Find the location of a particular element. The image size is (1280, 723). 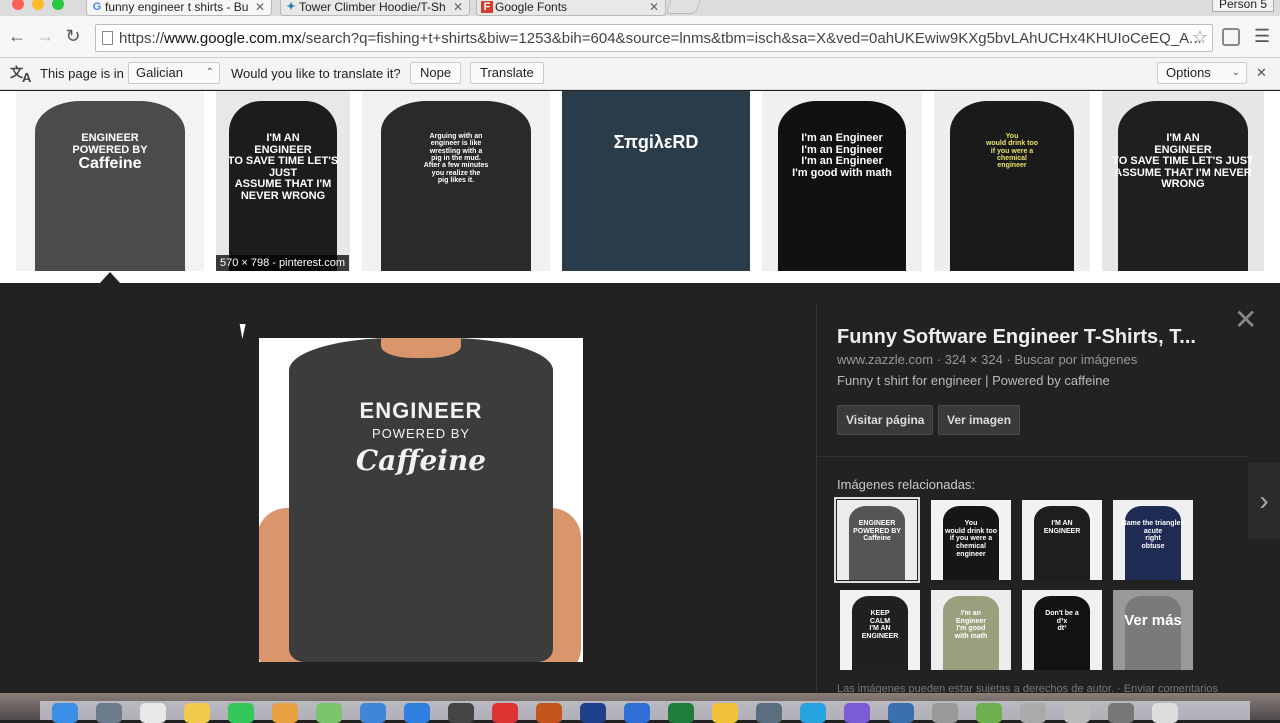

fonts-favicon-icon: F is located at coordinates (487, 7).